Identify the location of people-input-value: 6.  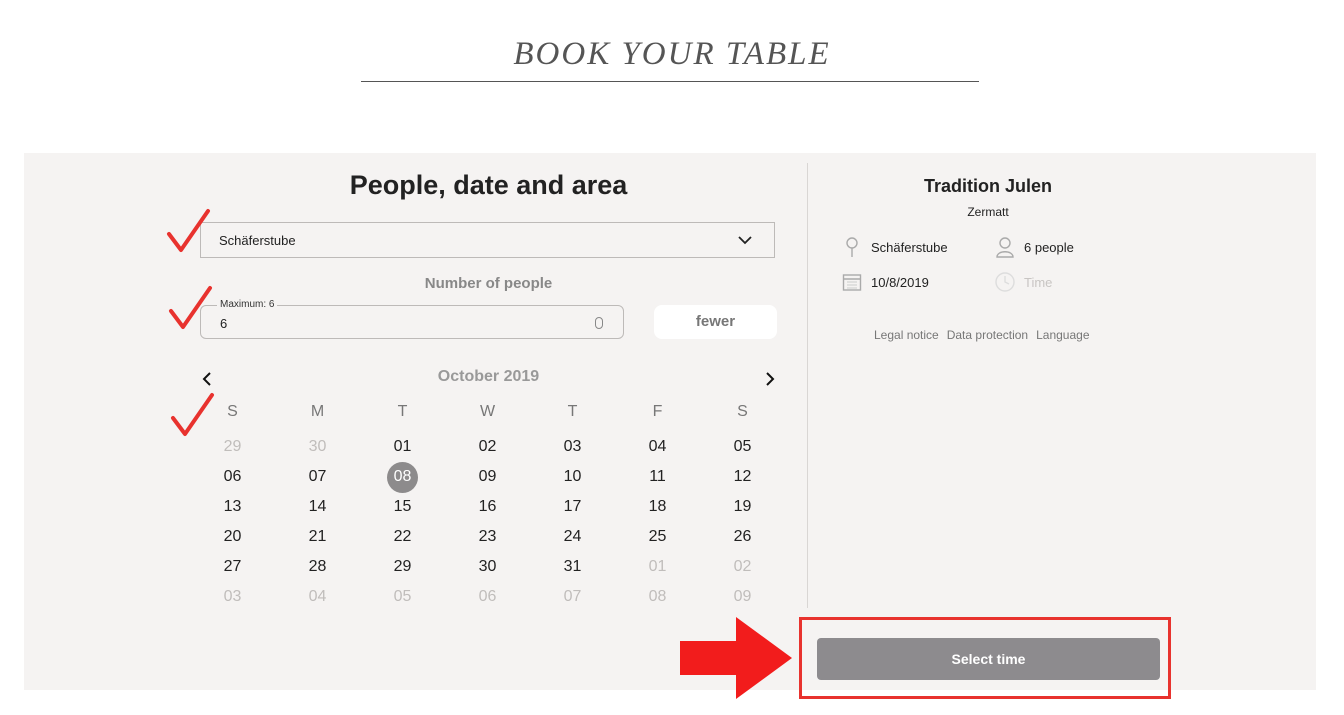
(224, 323).